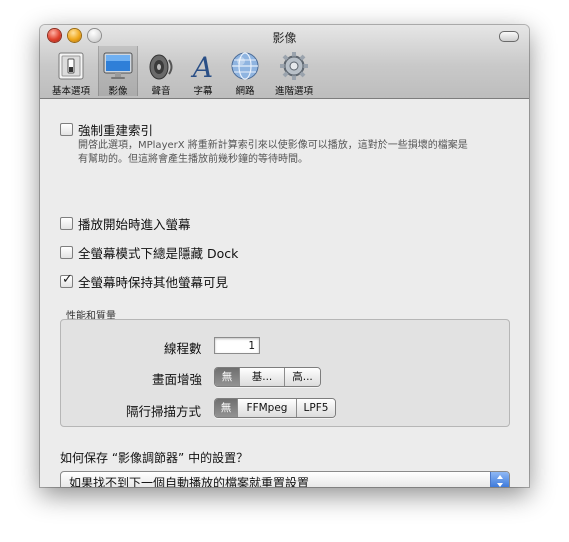 This screenshot has width=569, height=542. I want to click on force-rebuild-index-checkbox, so click(66, 129).